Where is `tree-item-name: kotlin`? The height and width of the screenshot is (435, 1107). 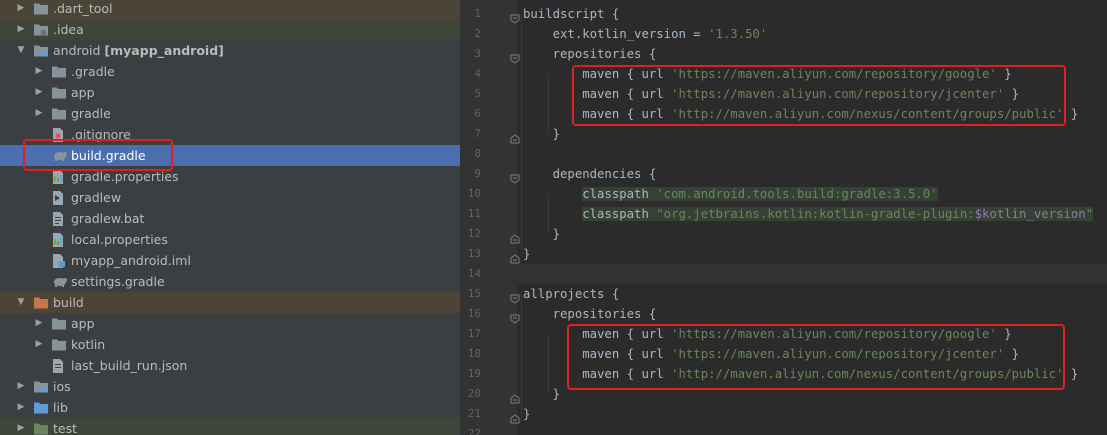
tree-item-name: kotlin is located at coordinates (88, 344).